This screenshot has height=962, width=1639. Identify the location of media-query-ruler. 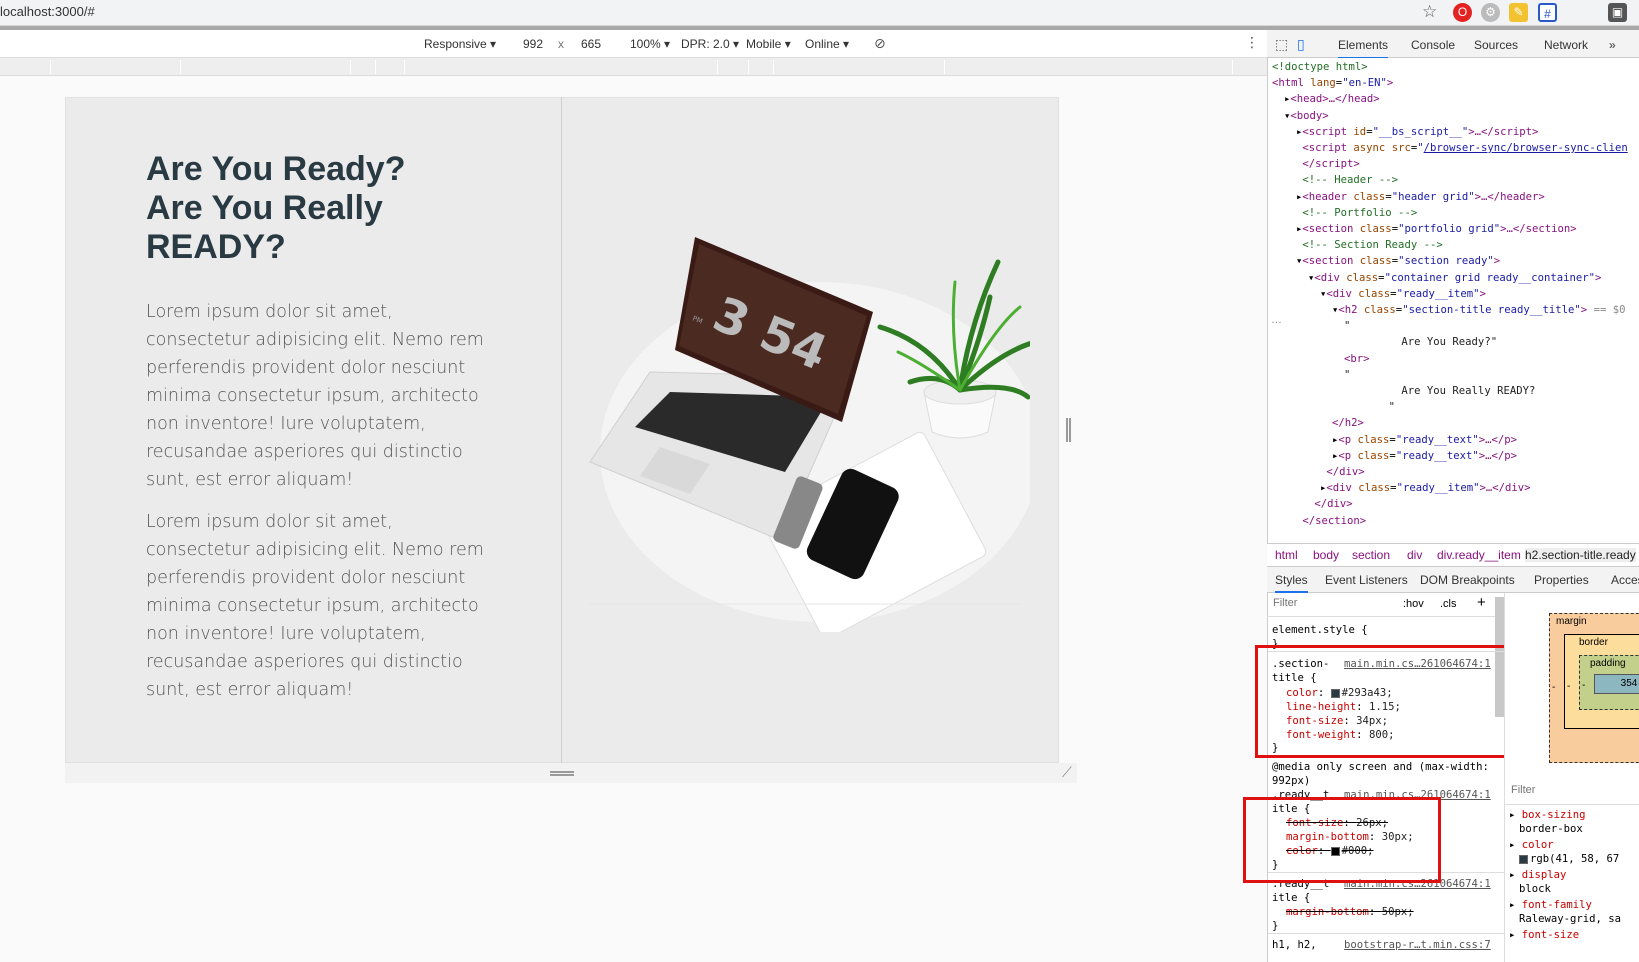
(633, 67).